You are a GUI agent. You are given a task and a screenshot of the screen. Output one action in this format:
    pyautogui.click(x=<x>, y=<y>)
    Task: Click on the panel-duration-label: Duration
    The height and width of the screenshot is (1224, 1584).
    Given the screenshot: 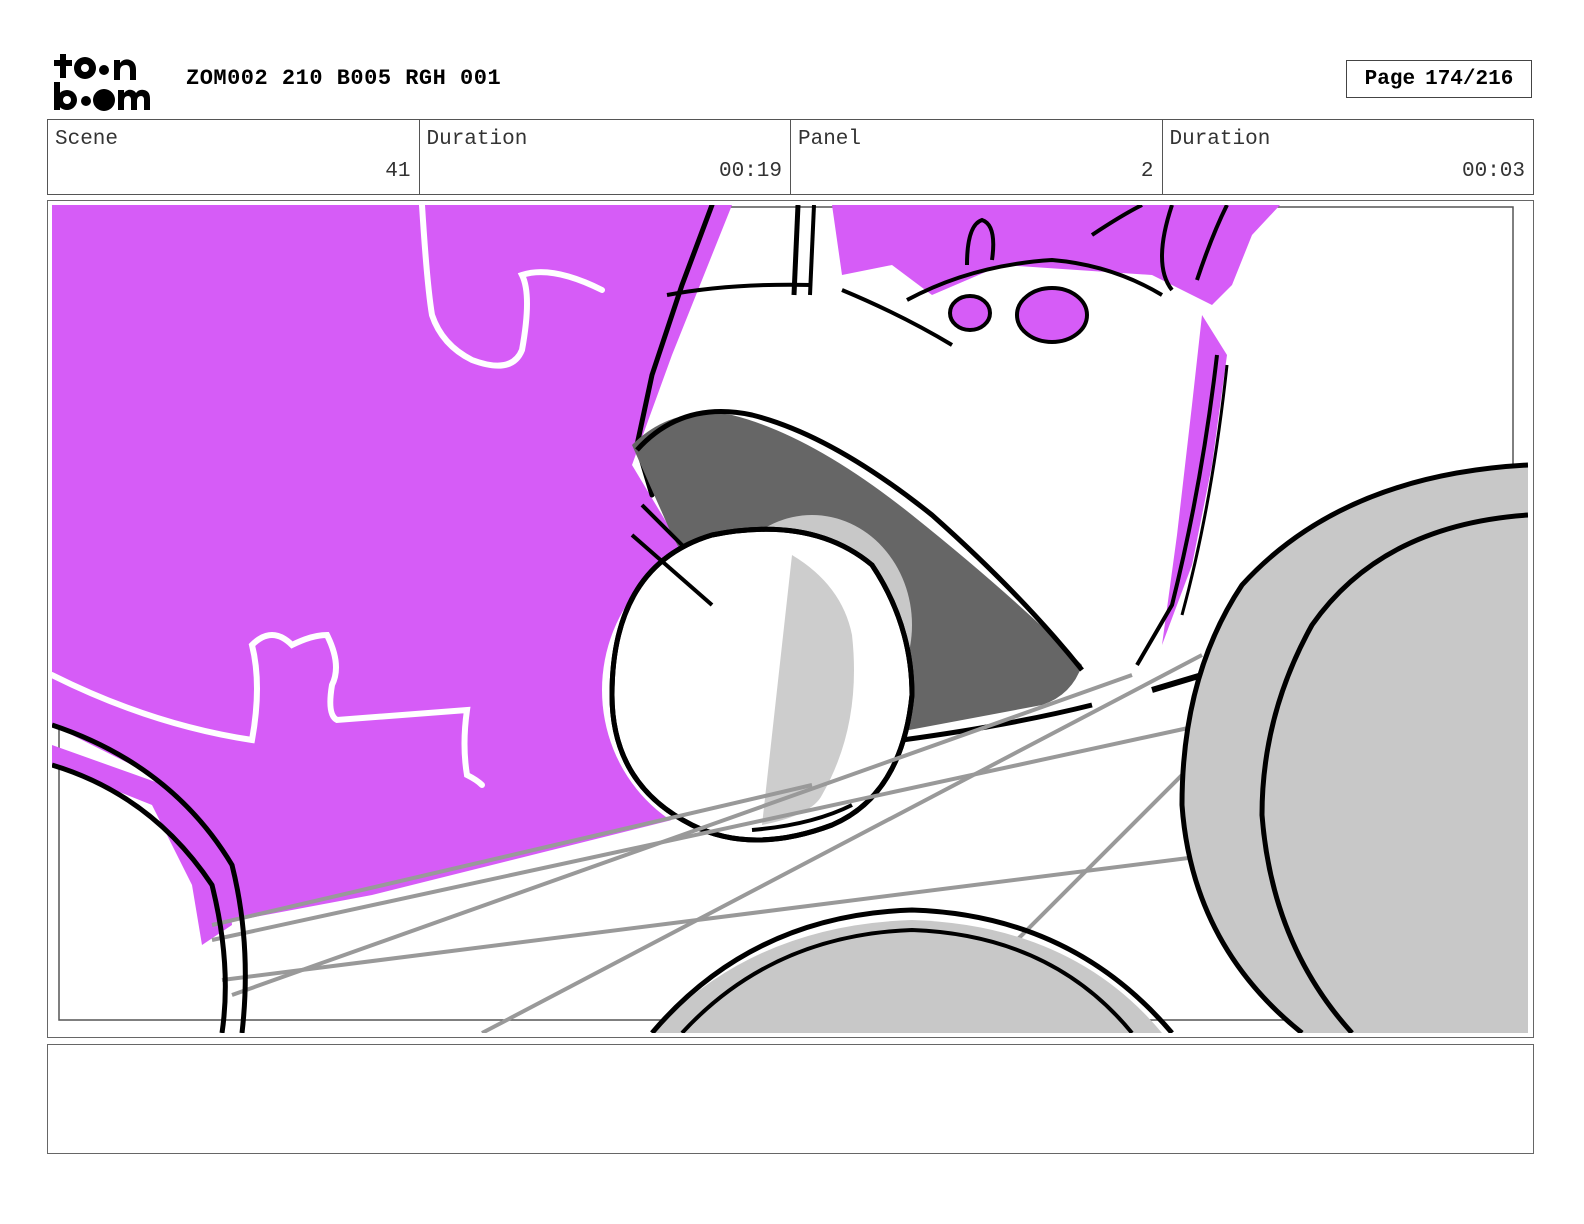 What is the action you would take?
    pyautogui.click(x=1220, y=139)
    